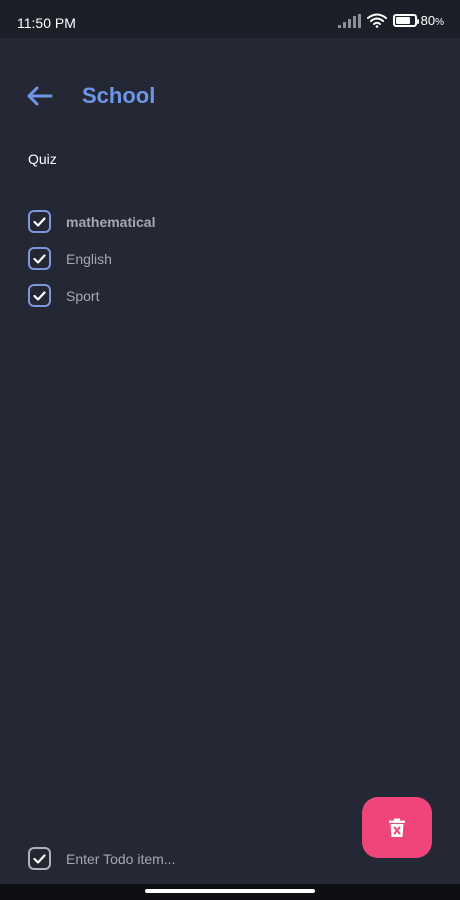 This screenshot has width=460, height=900. Describe the element at coordinates (390, 20) in the screenshot. I see `status-icons: 80%` at that location.